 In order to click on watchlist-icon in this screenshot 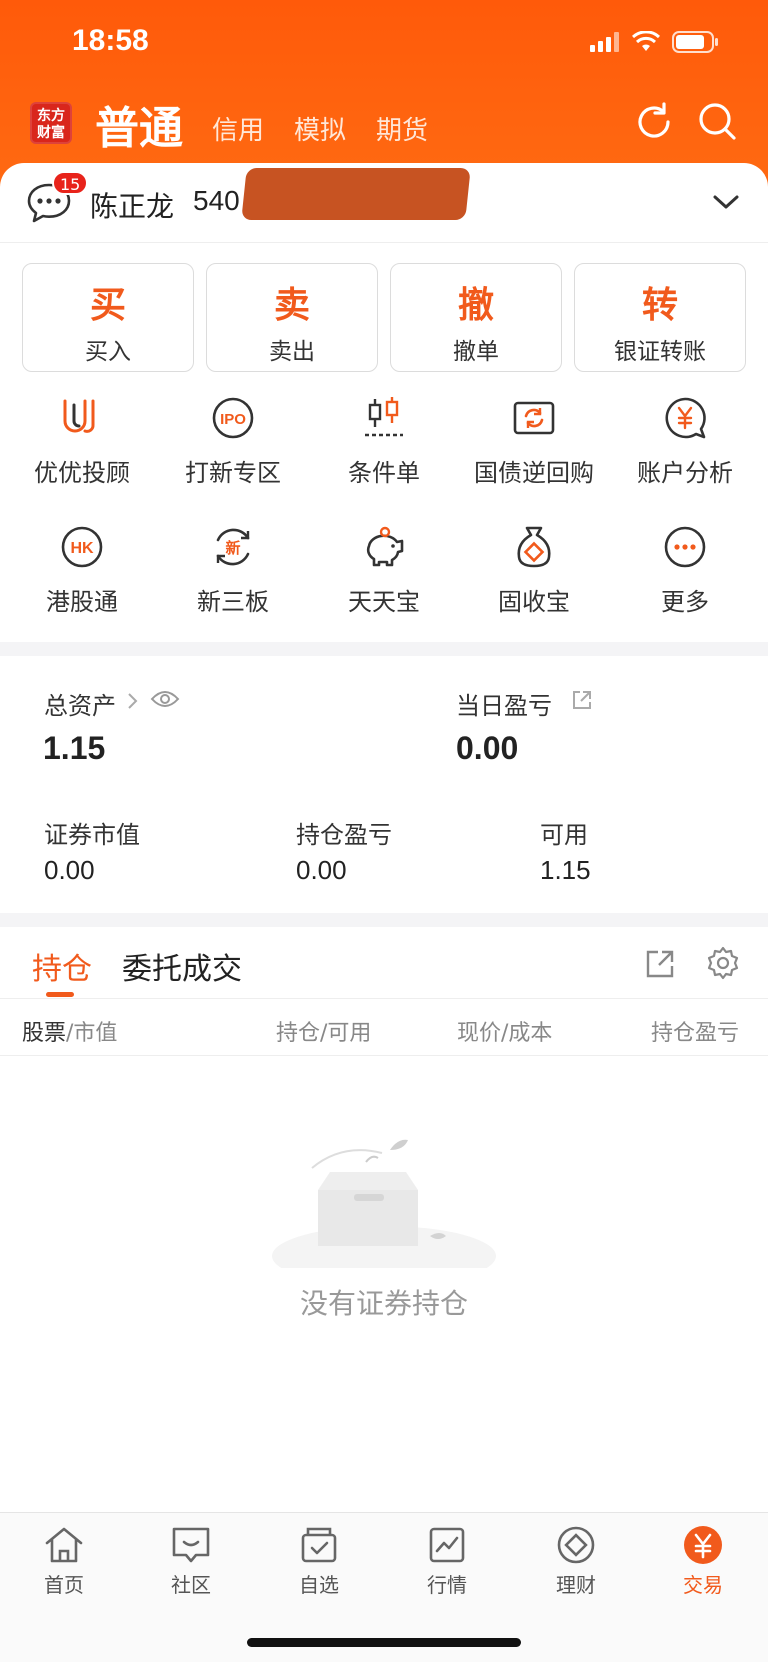, I will do `click(319, 1545)`.